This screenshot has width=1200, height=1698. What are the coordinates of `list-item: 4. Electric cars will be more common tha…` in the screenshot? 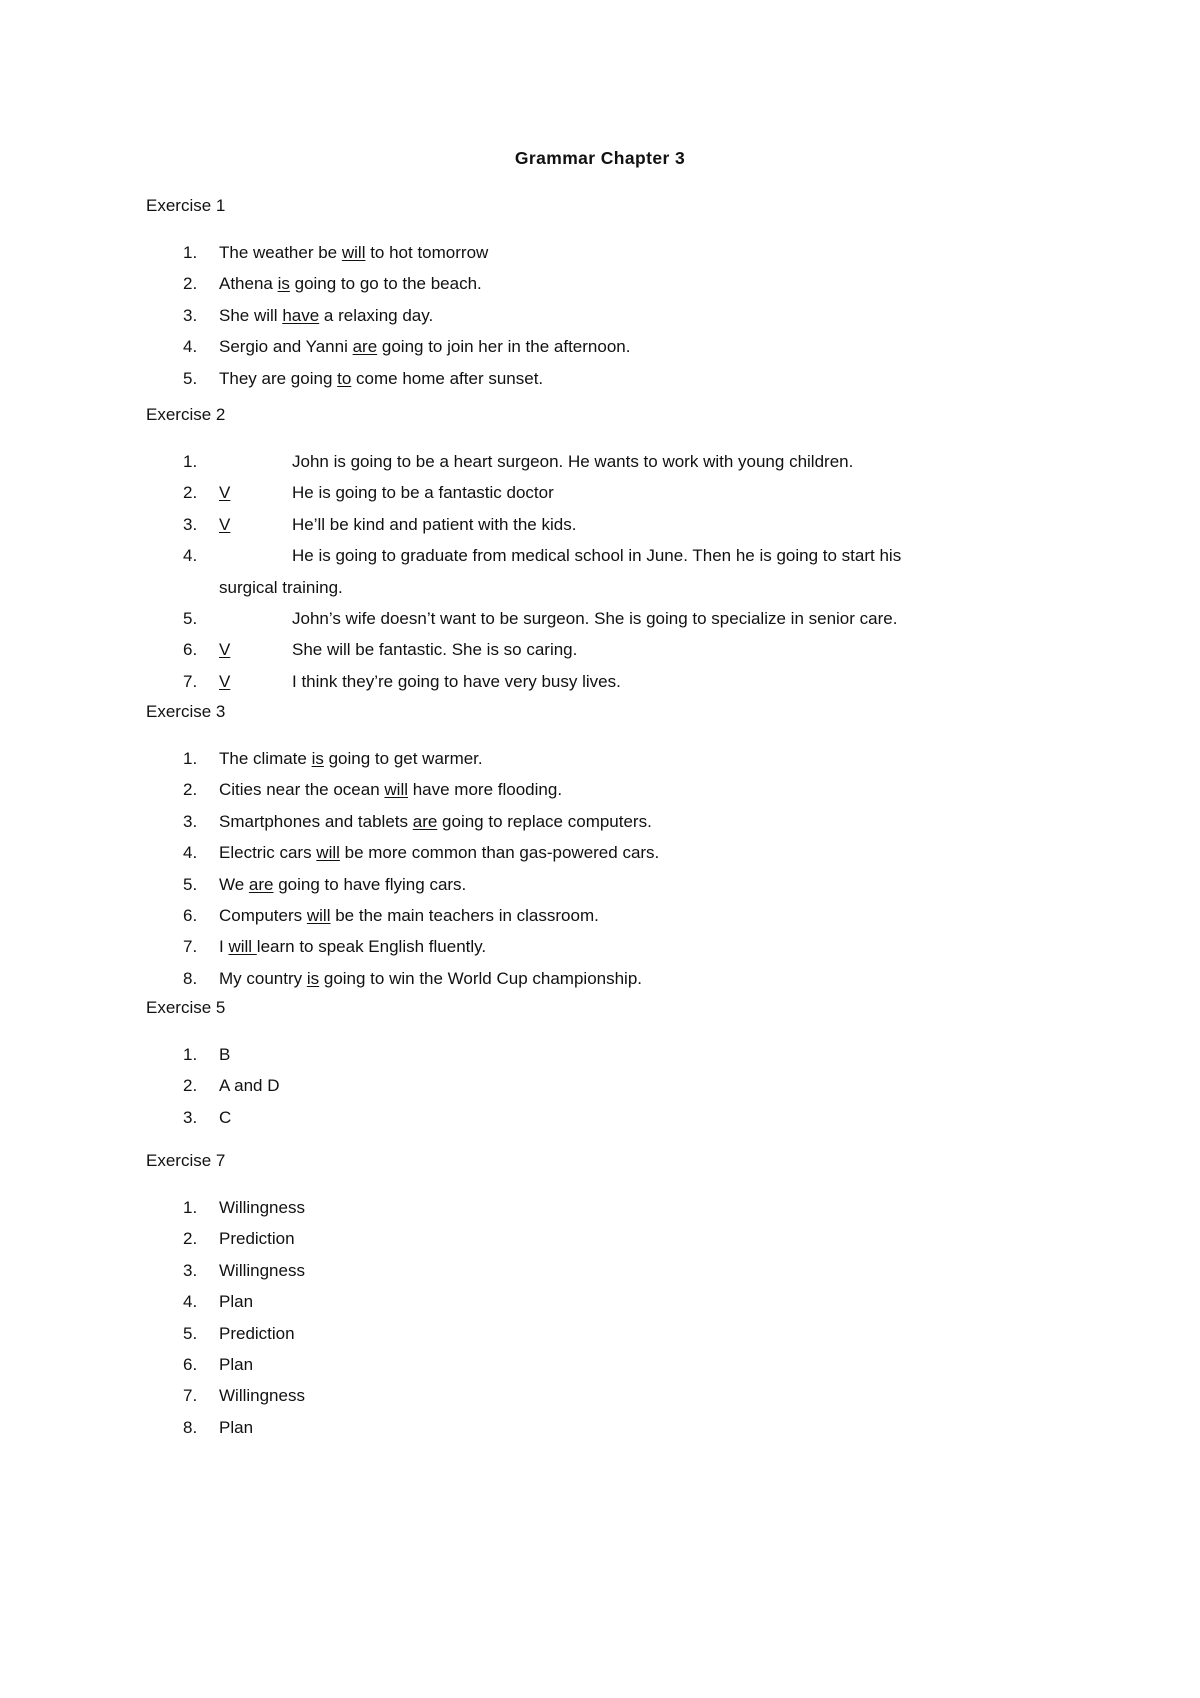 It's located at (596, 857).